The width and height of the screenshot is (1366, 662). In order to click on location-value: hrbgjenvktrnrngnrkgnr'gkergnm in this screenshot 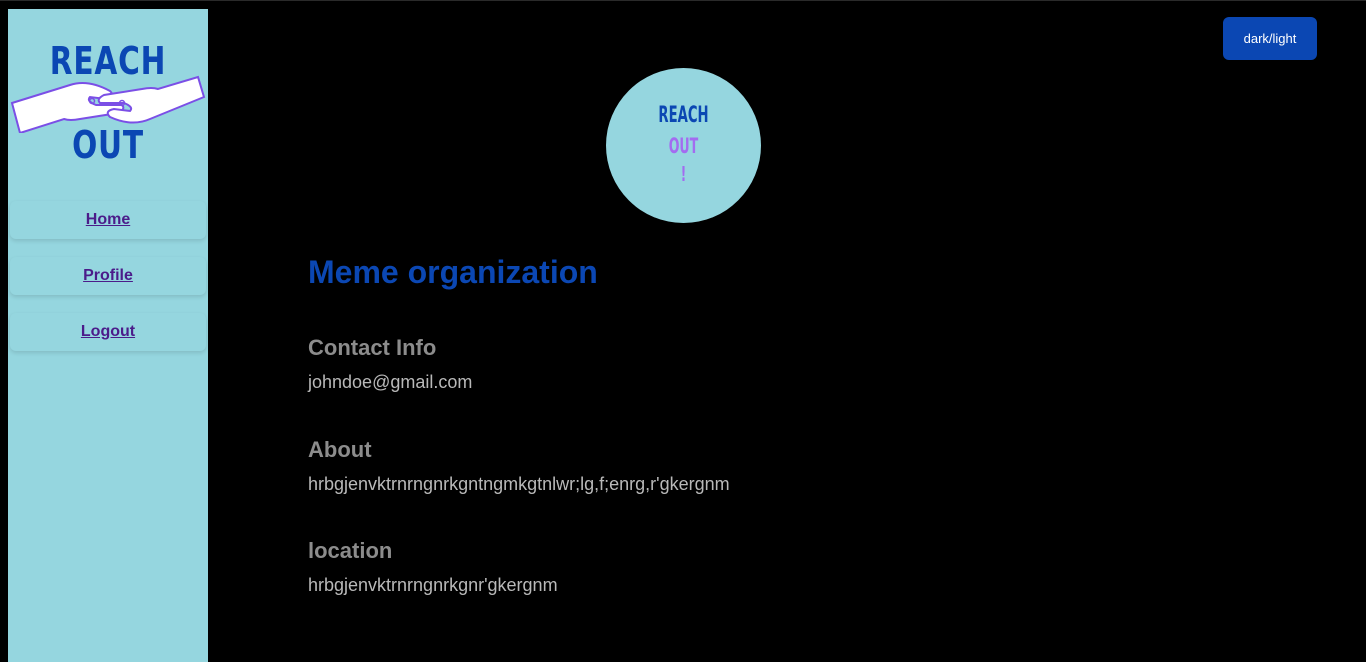, I will do `click(433, 585)`.